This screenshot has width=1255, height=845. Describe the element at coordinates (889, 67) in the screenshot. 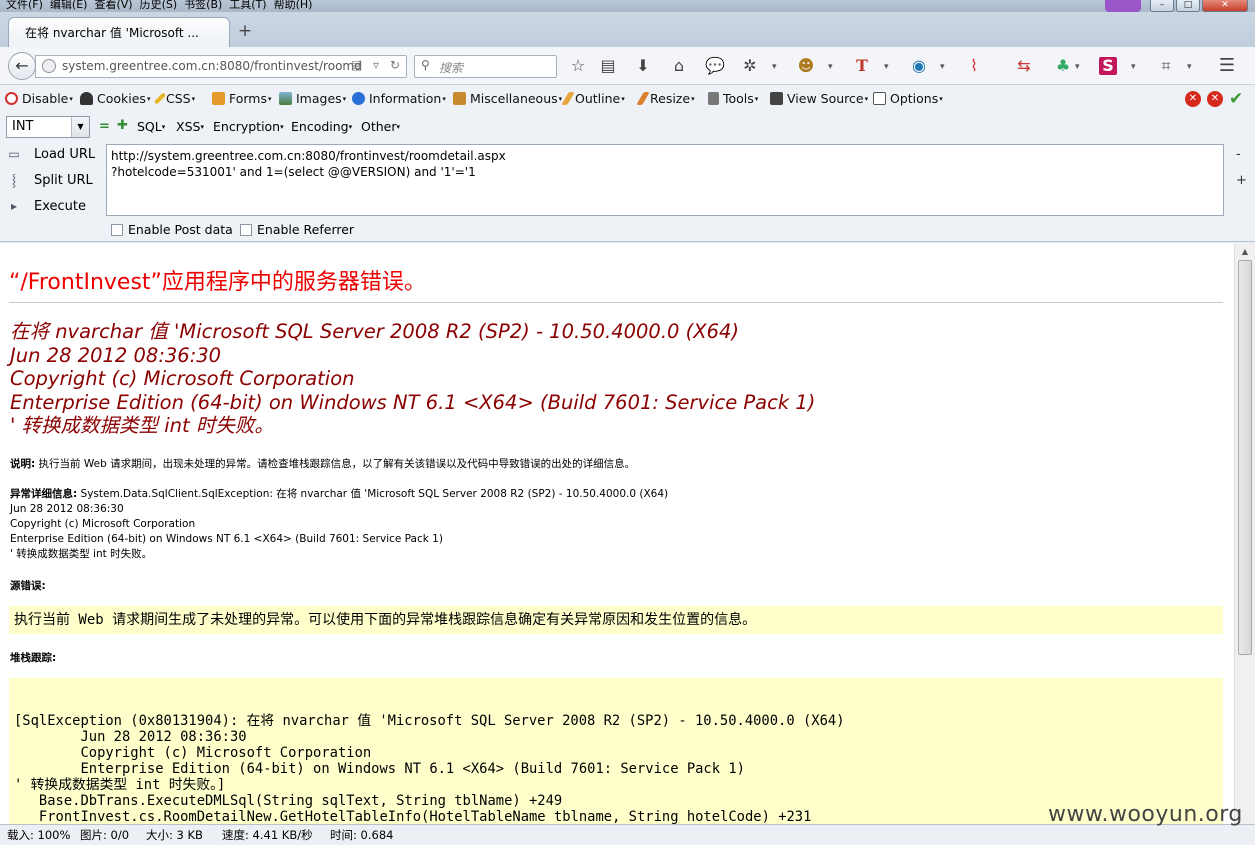

I see `text-tool-dropdown-icon: ▾` at that location.